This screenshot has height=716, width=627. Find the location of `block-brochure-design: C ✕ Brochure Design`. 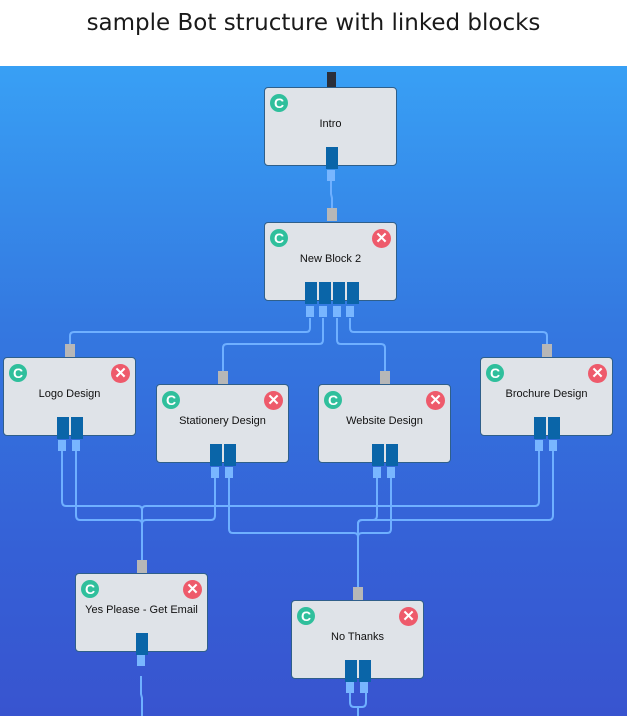

block-brochure-design: C ✕ Brochure Design is located at coordinates (546, 398).